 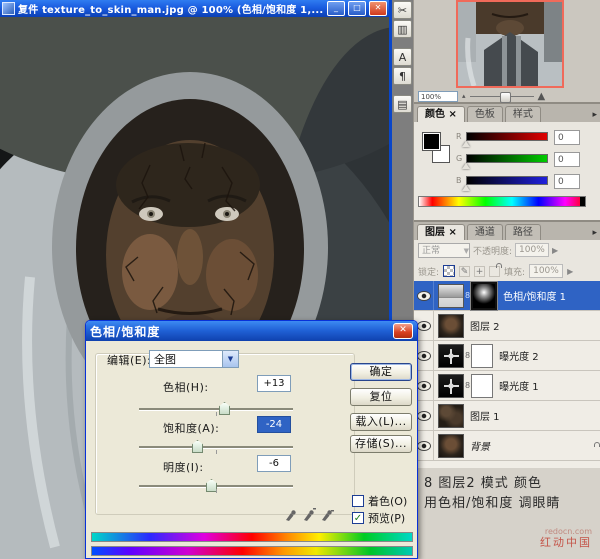 What do you see at coordinates (507, 446) in the screenshot?
I see `layer-row-background: 背景` at bounding box center [507, 446].